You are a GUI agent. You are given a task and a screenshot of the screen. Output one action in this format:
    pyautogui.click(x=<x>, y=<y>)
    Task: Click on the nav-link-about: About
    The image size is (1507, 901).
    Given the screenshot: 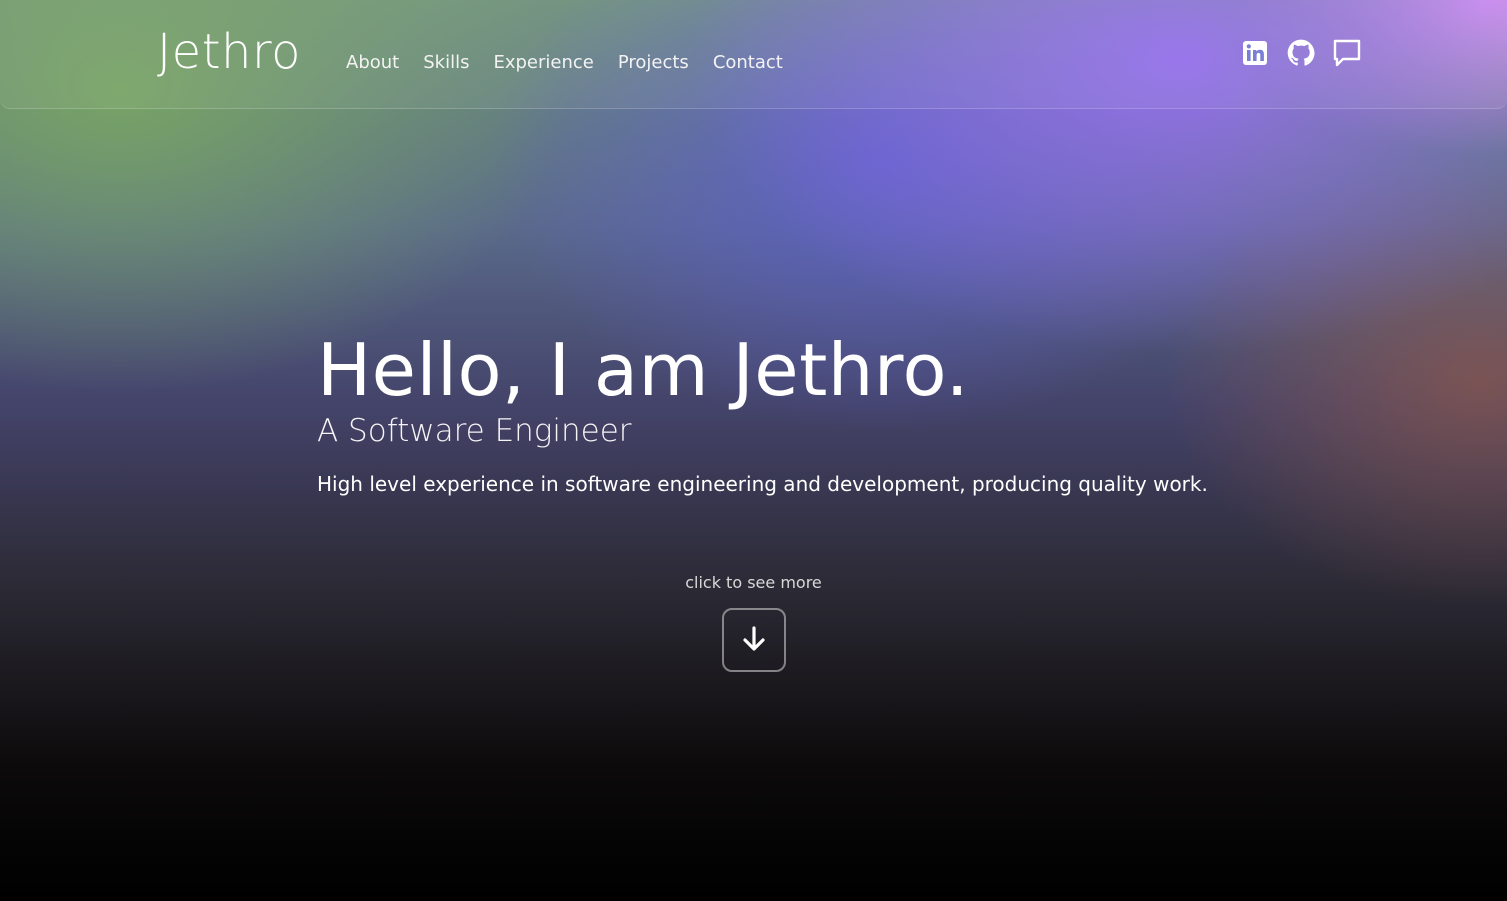 What is the action you would take?
    pyautogui.click(x=372, y=63)
    